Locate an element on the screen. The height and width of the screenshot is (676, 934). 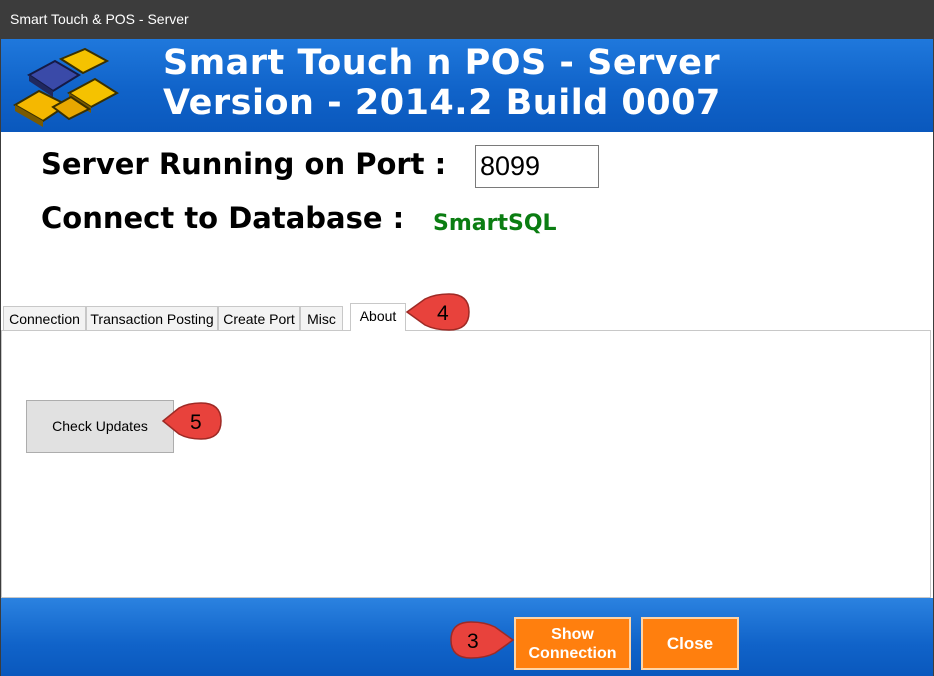
show-connection-button: Show Connection is located at coordinates (572, 643).